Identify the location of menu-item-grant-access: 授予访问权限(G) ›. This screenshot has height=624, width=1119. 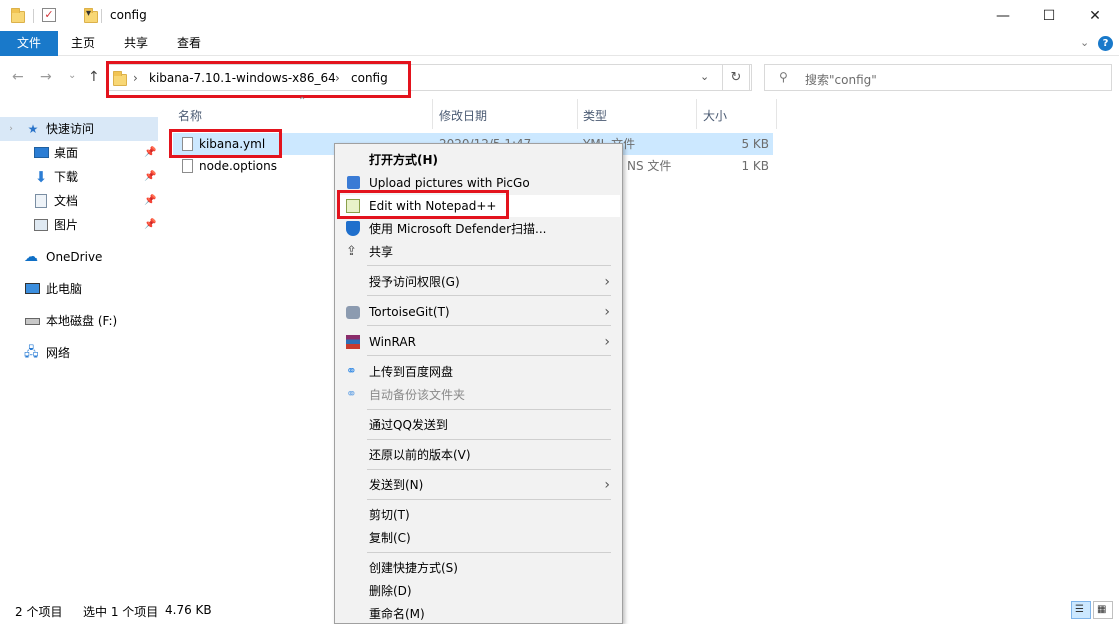
(478, 282).